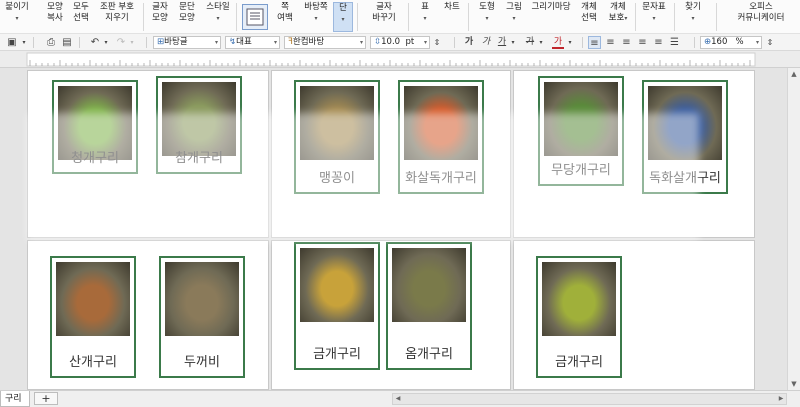 This screenshot has height=407, width=800. I want to click on background-page-button: 바탕쪽 ▾, so click(316, 17).